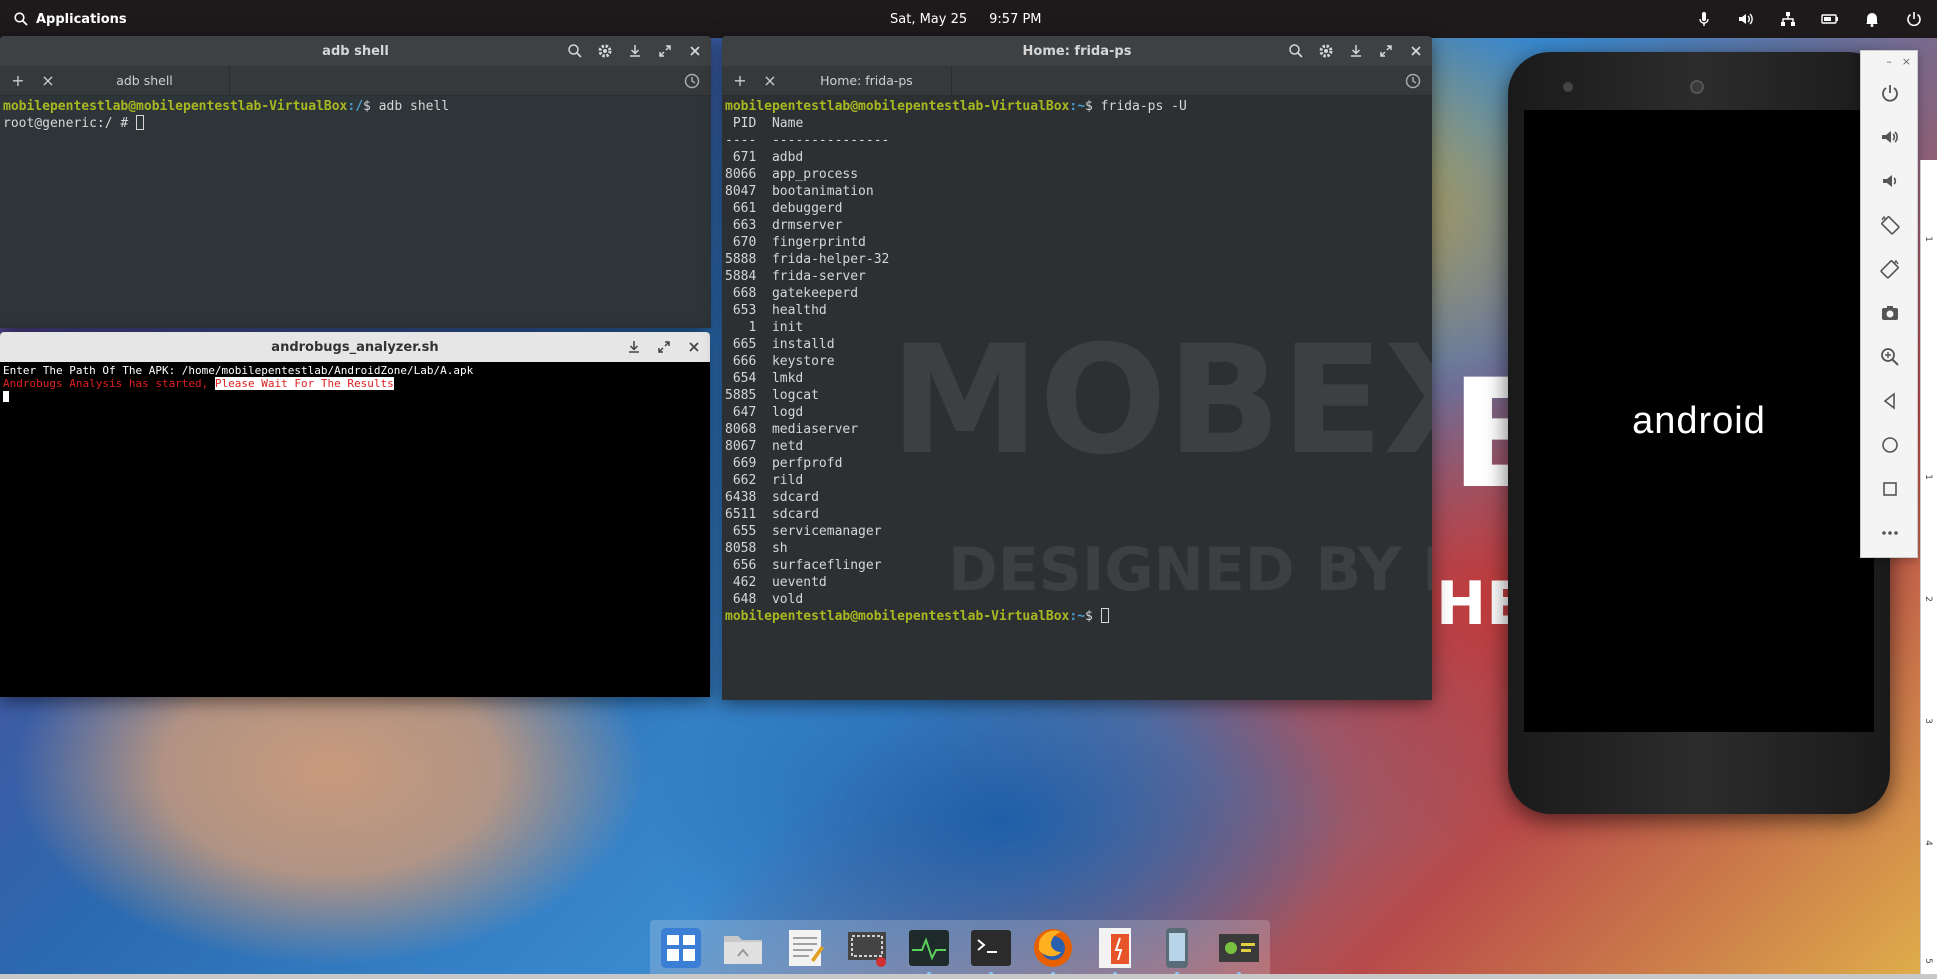  Describe the element at coordinates (81, 19) in the screenshot. I see `applications-label: Applications` at that location.